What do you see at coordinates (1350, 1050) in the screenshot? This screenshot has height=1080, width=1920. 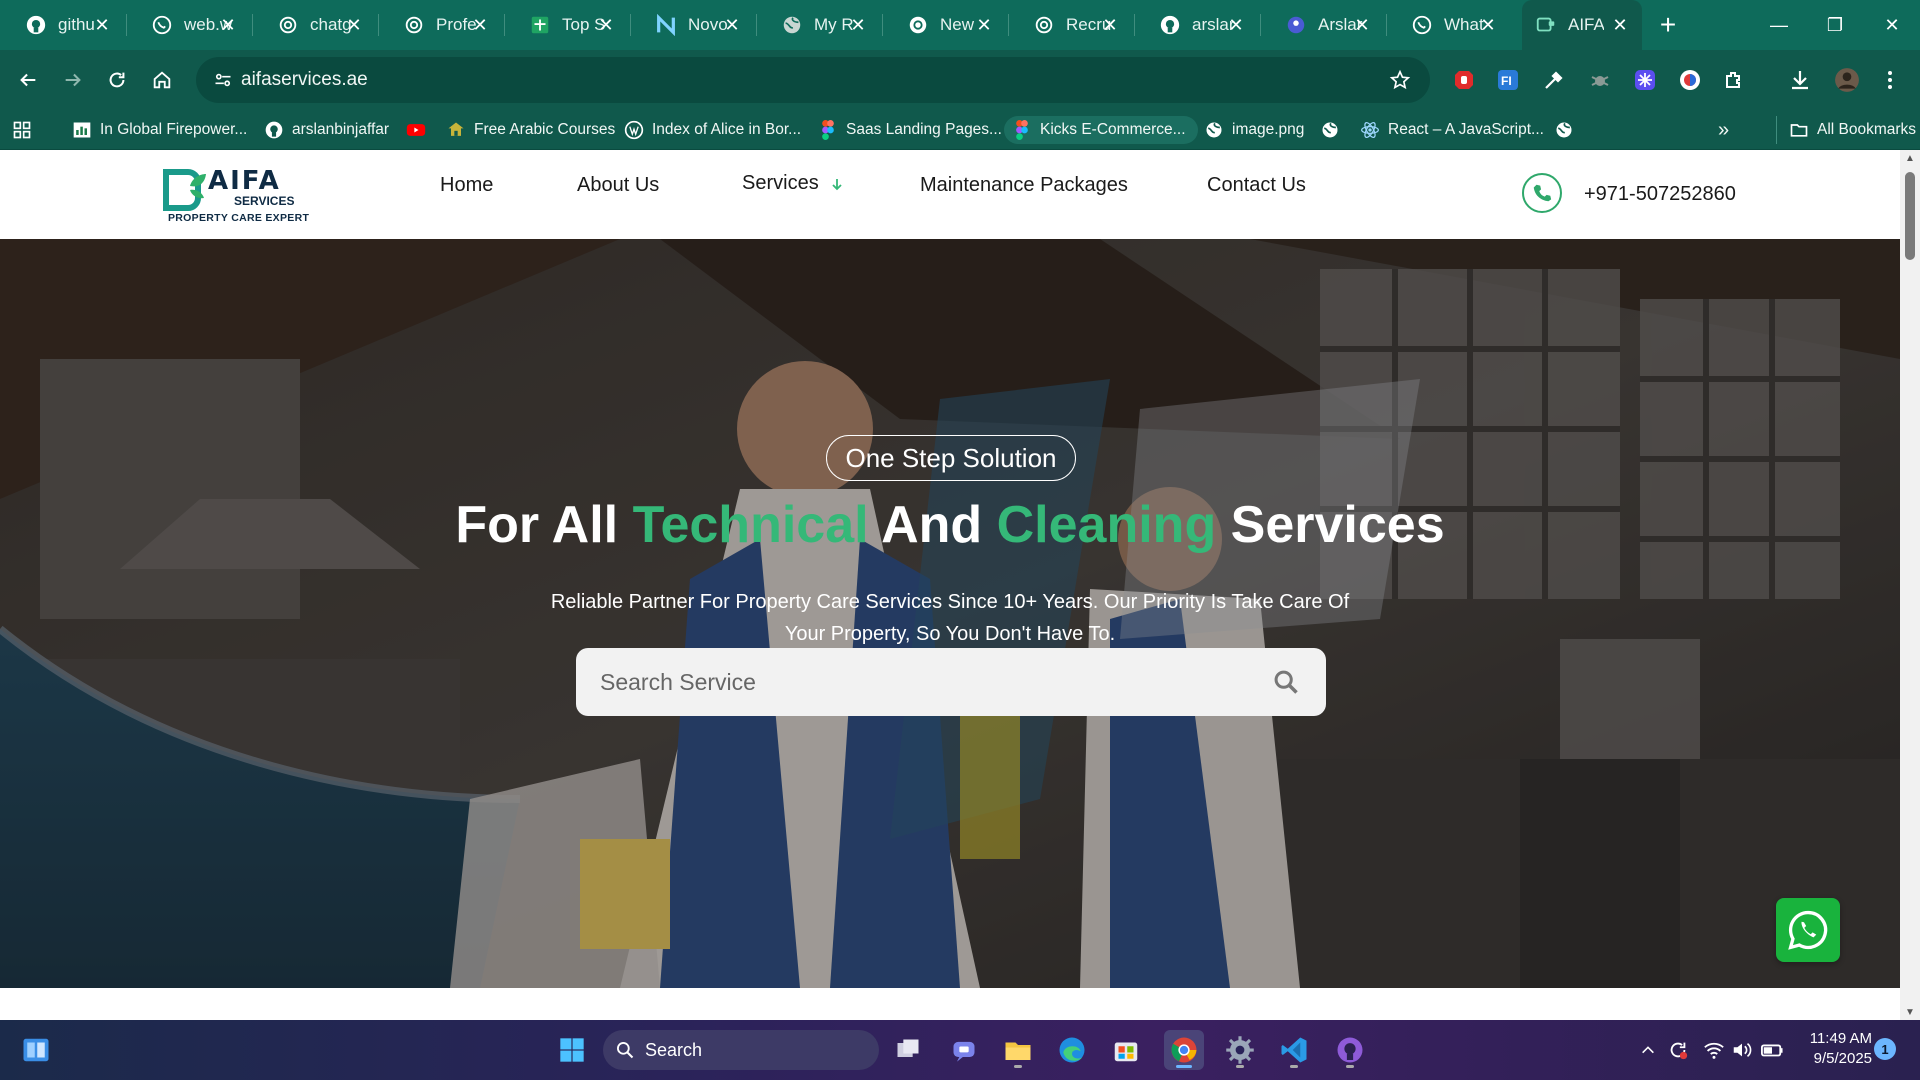 I see `github-desktop-icon` at bounding box center [1350, 1050].